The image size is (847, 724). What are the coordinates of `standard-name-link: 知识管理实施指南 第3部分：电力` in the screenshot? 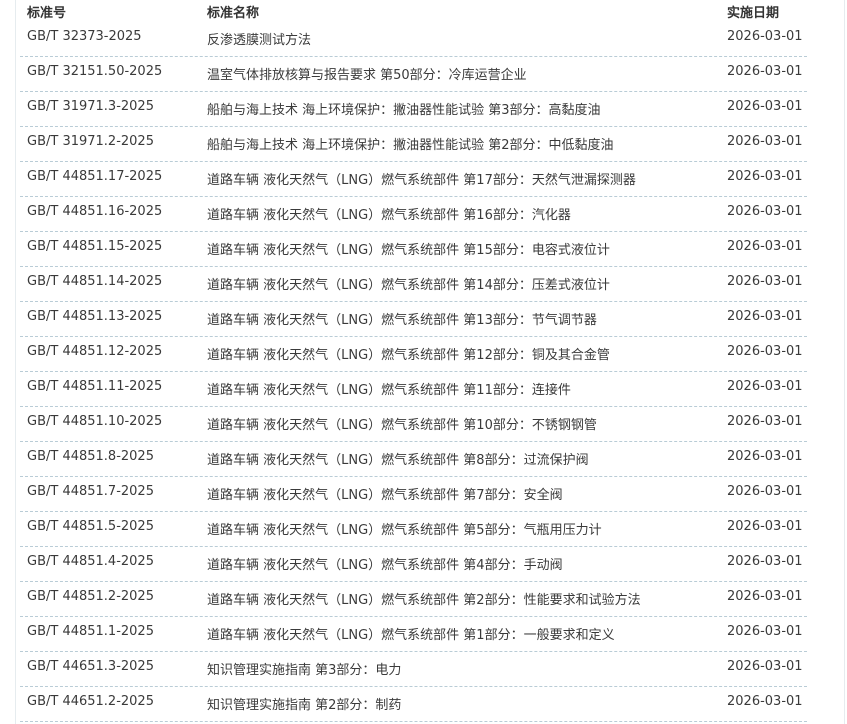 It's located at (304, 668).